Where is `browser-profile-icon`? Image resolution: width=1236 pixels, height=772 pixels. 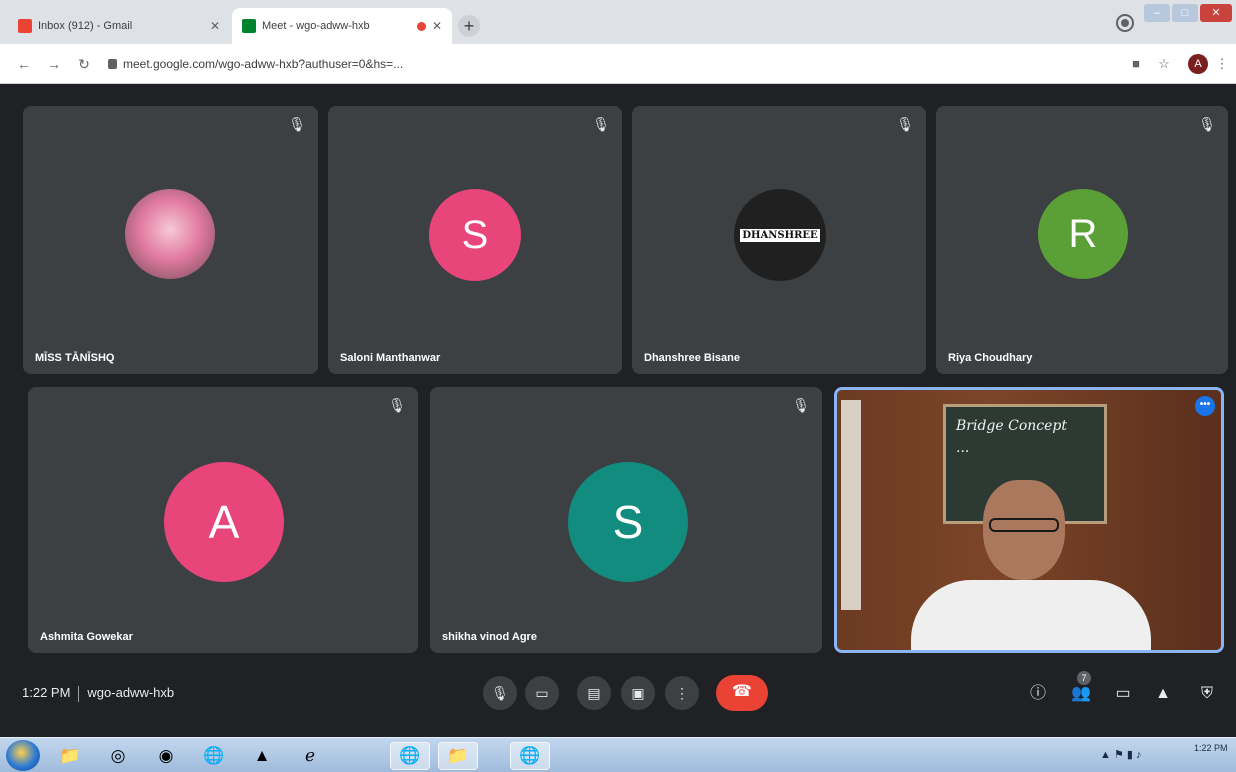 browser-profile-icon is located at coordinates (1125, 23).